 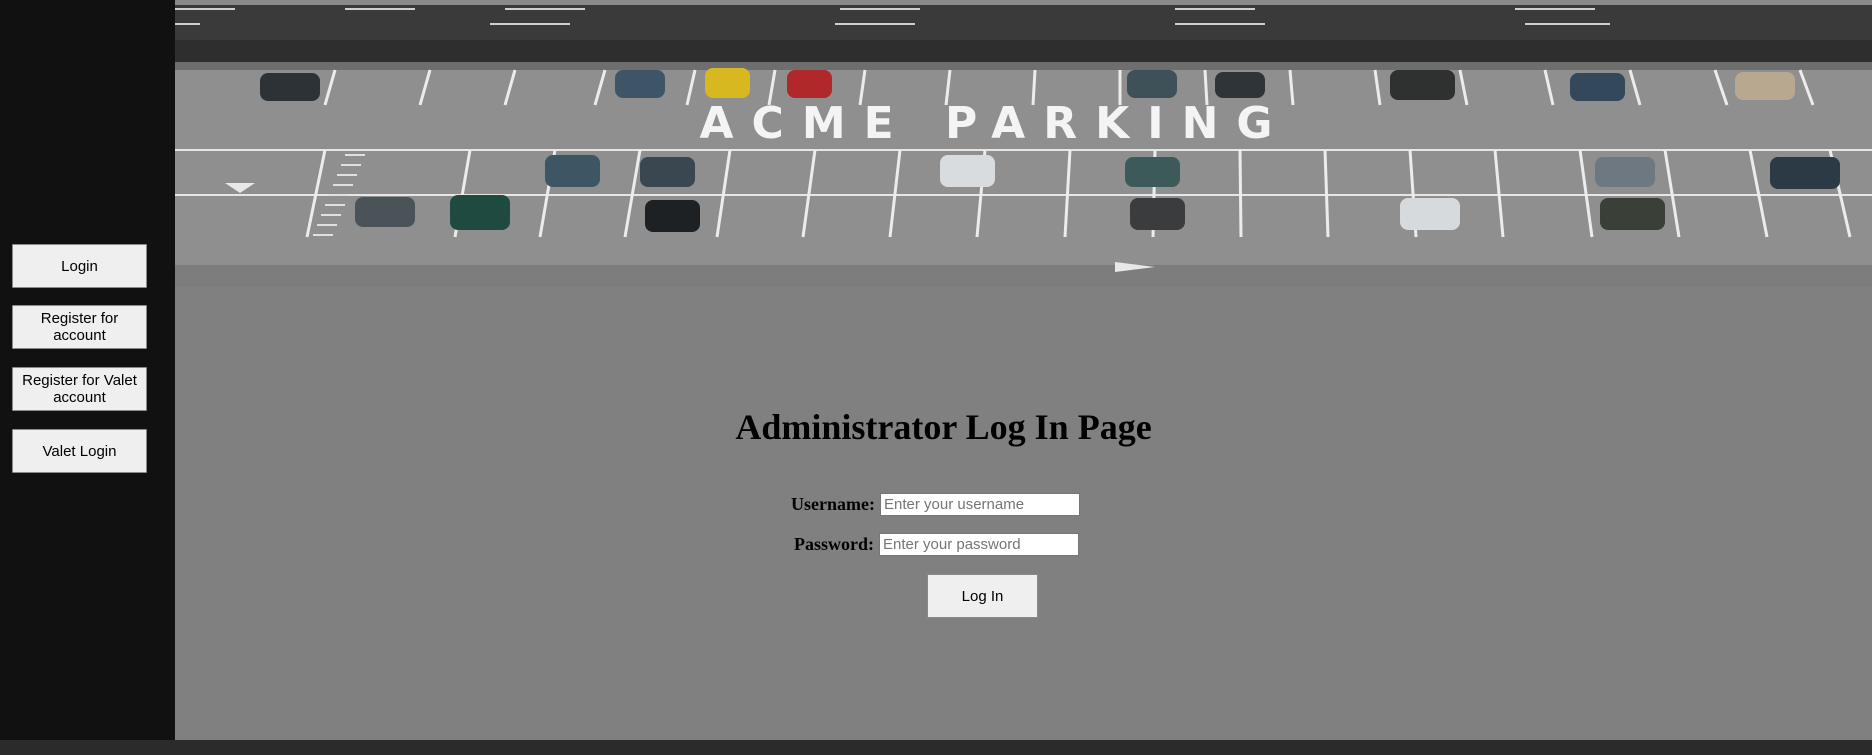 I want to click on taskbar, so click(x=936, y=747).